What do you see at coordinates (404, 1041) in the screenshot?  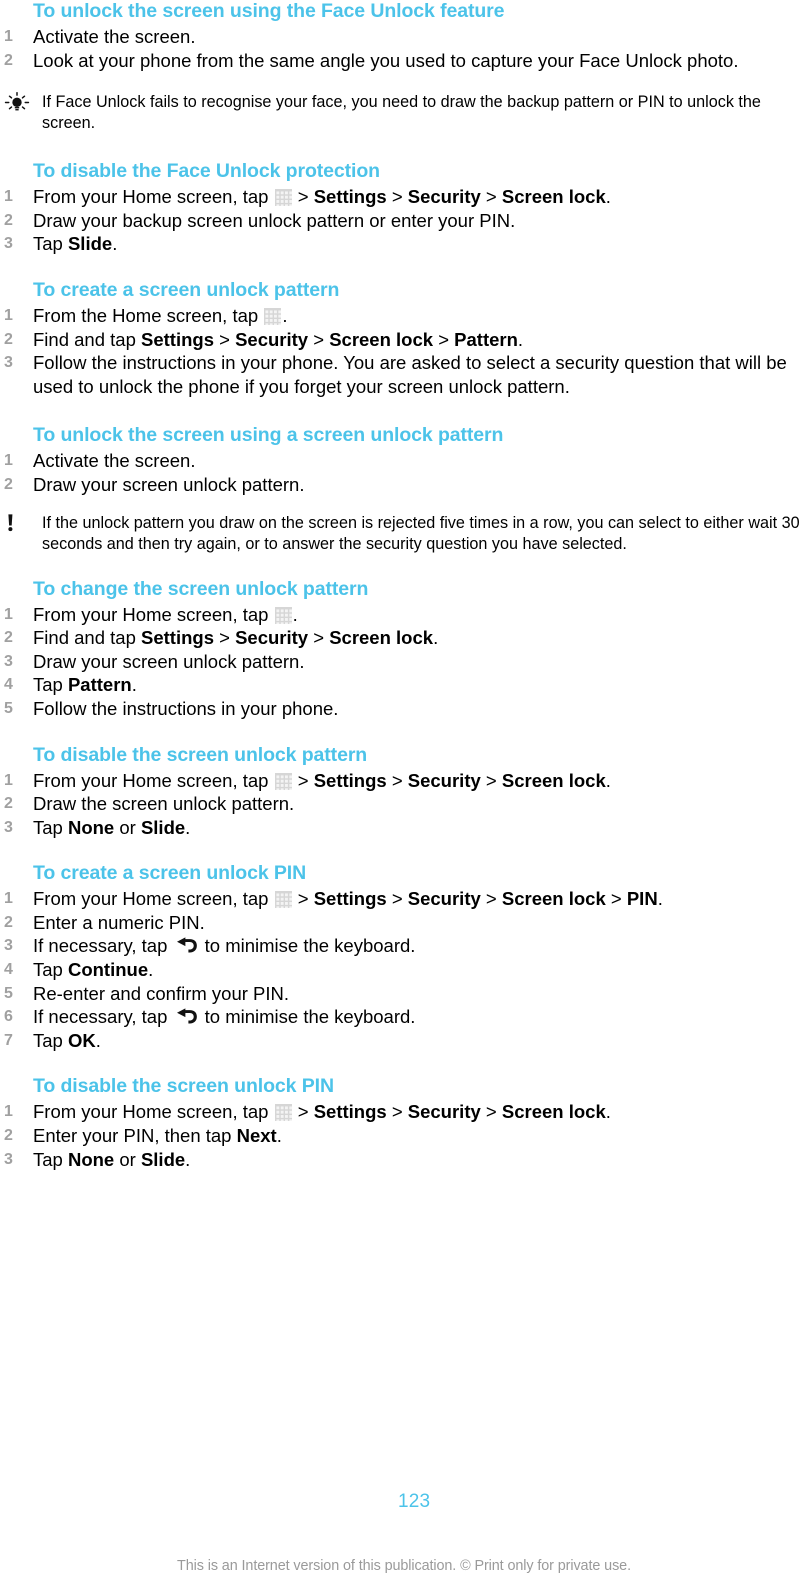 I see `step-item: Tap OK.` at bounding box center [404, 1041].